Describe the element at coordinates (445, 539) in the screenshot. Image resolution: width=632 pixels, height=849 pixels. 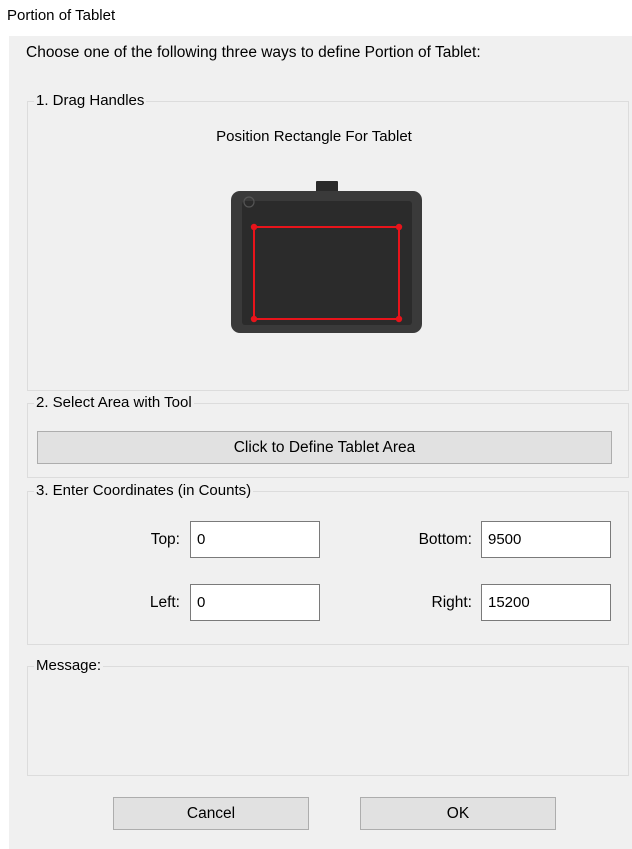
I see `bottom-label: Bottom:` at that location.